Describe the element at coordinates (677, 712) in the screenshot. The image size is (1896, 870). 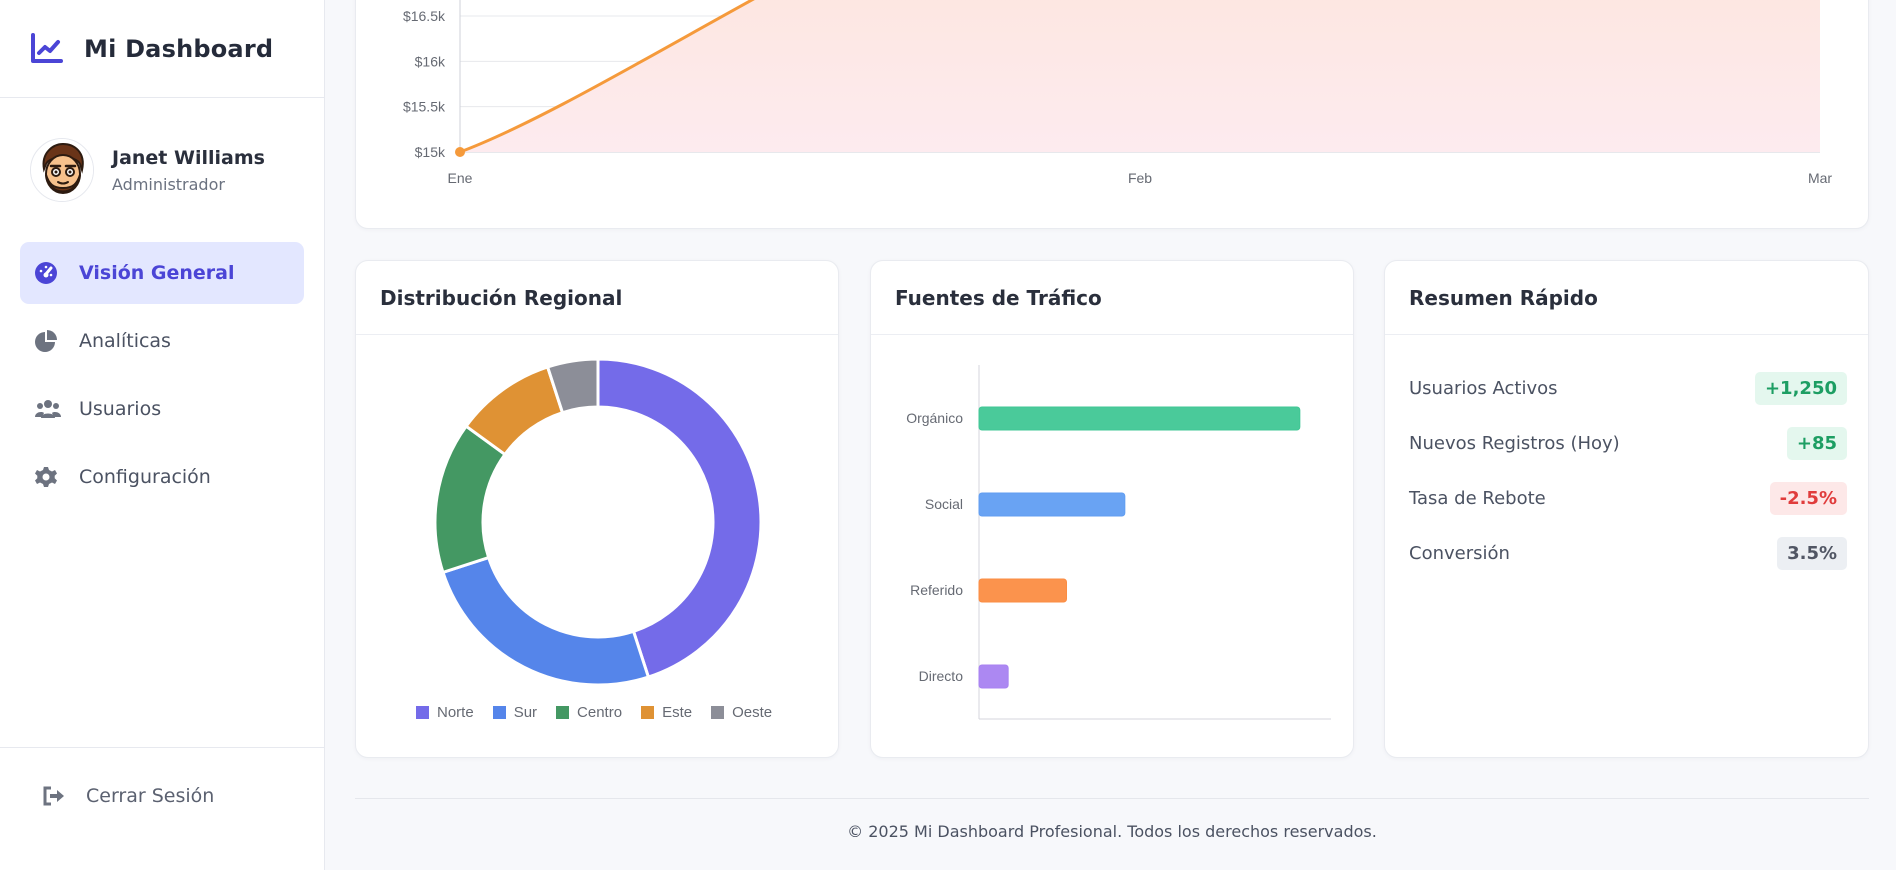
I see `legend-label: Este` at that location.